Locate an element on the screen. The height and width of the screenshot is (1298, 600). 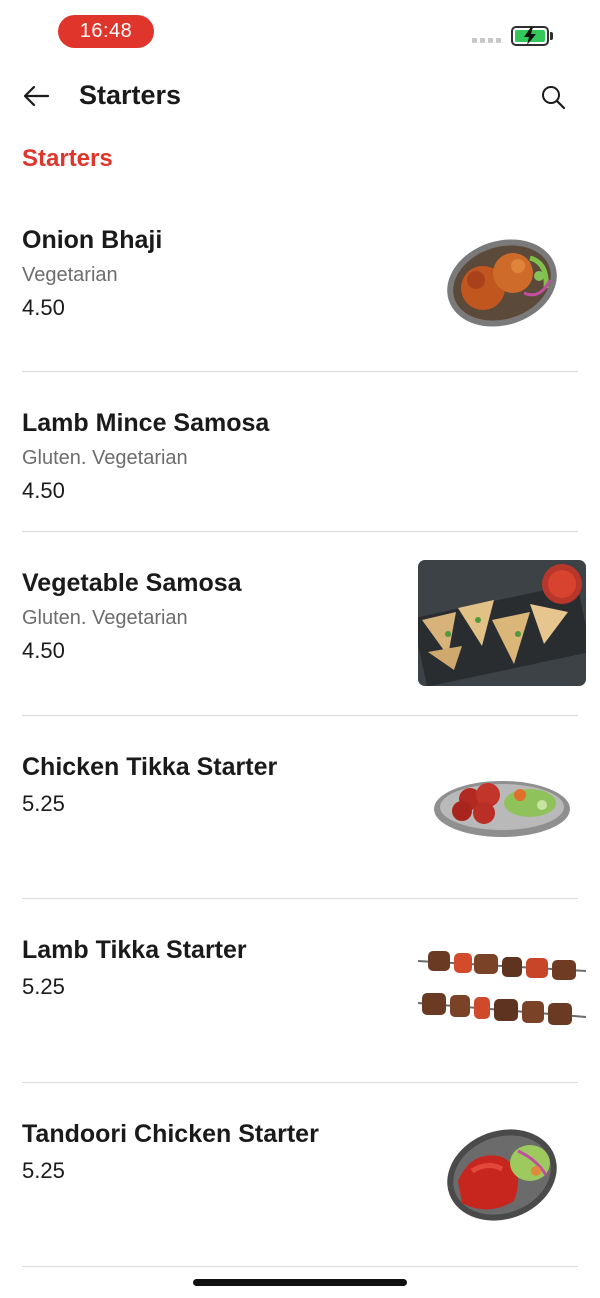
arrow-left-icon is located at coordinates (36, 96).